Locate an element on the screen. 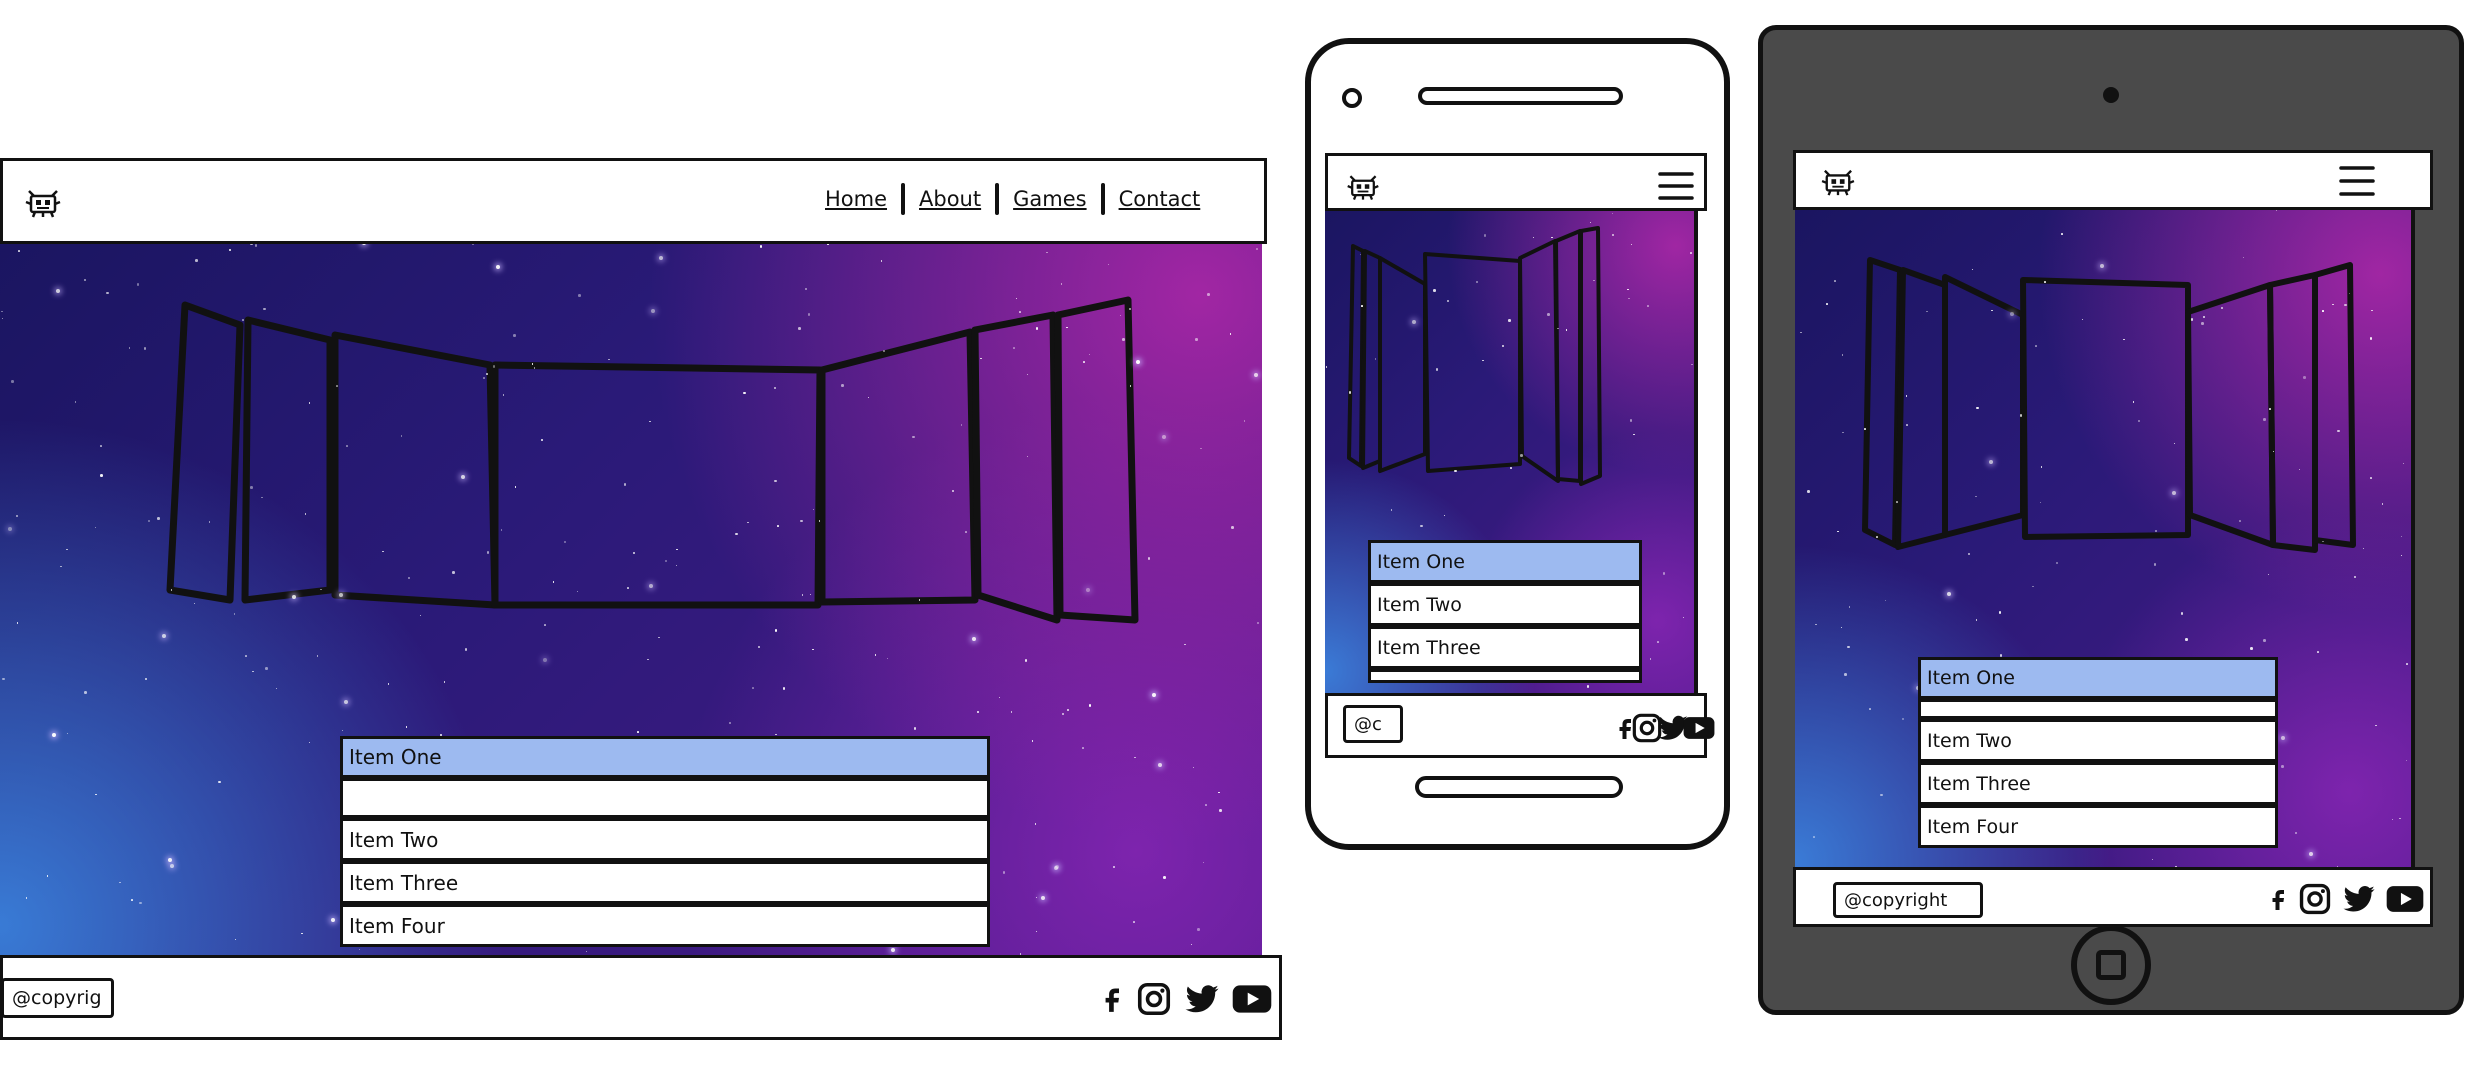 Image resolution: width=2467 pixels, height=1073 pixels. desktop-navbar: Home About Games Contact is located at coordinates (633, 201).